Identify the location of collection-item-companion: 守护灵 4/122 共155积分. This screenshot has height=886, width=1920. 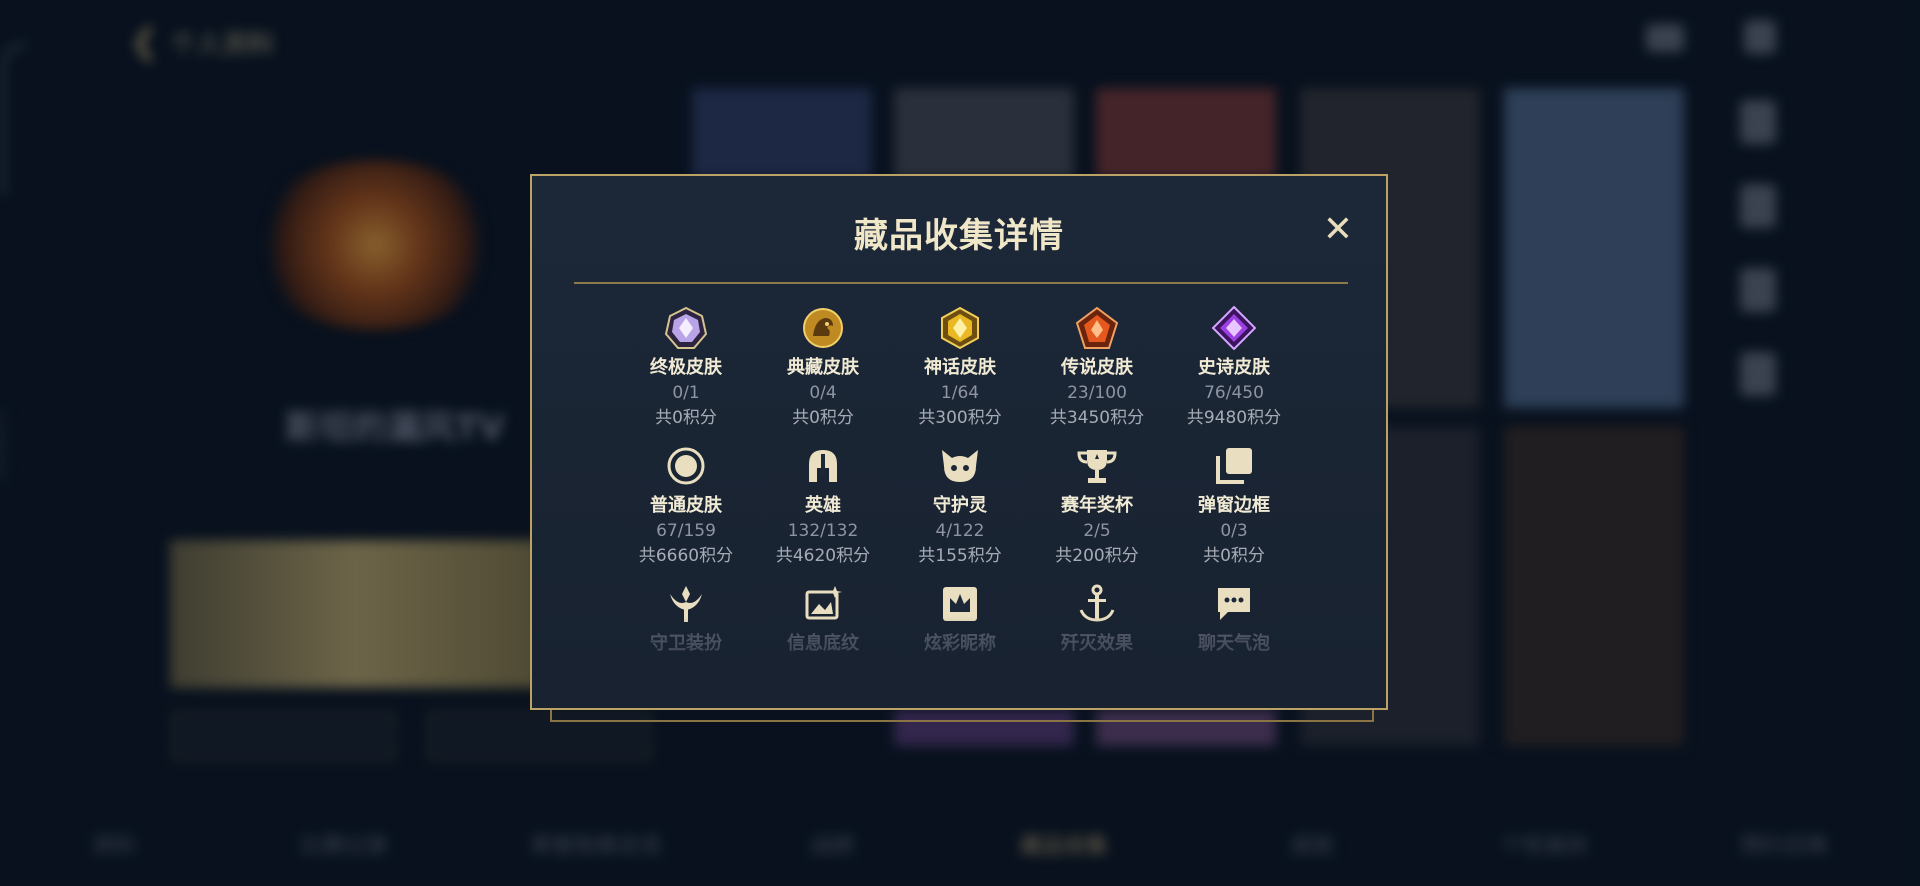
(960, 506).